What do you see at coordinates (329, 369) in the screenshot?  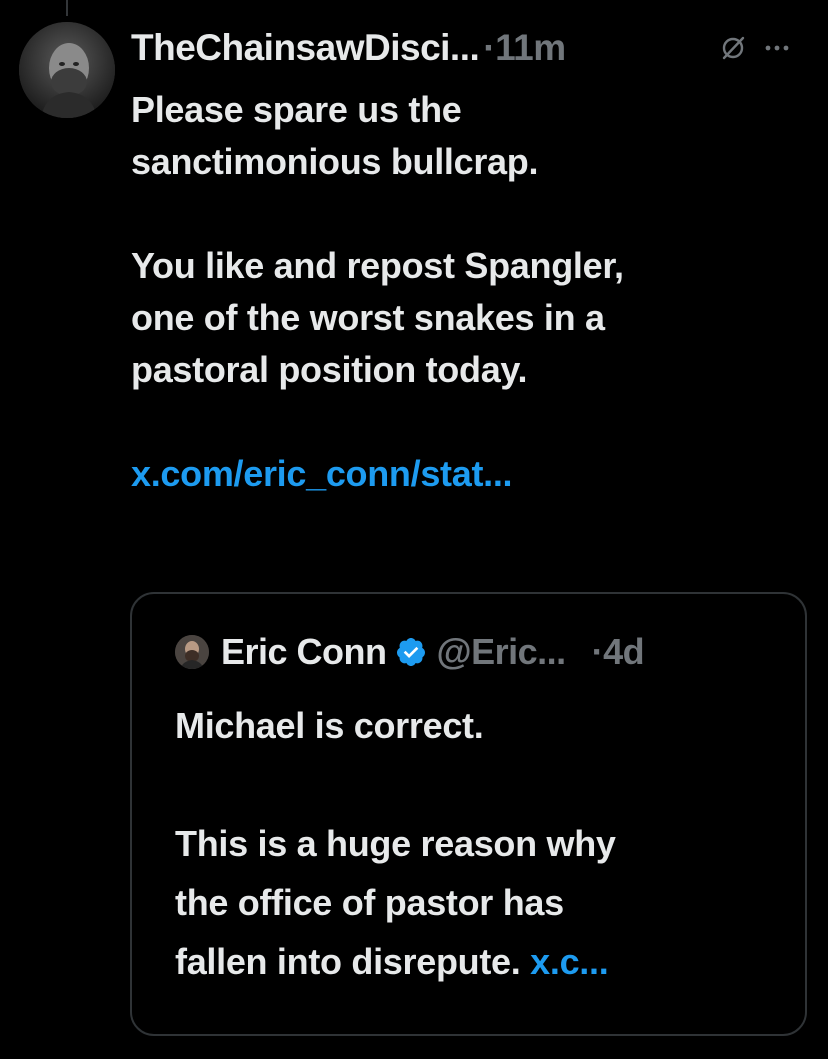 I see `post-text-line: pastoral position today.` at bounding box center [329, 369].